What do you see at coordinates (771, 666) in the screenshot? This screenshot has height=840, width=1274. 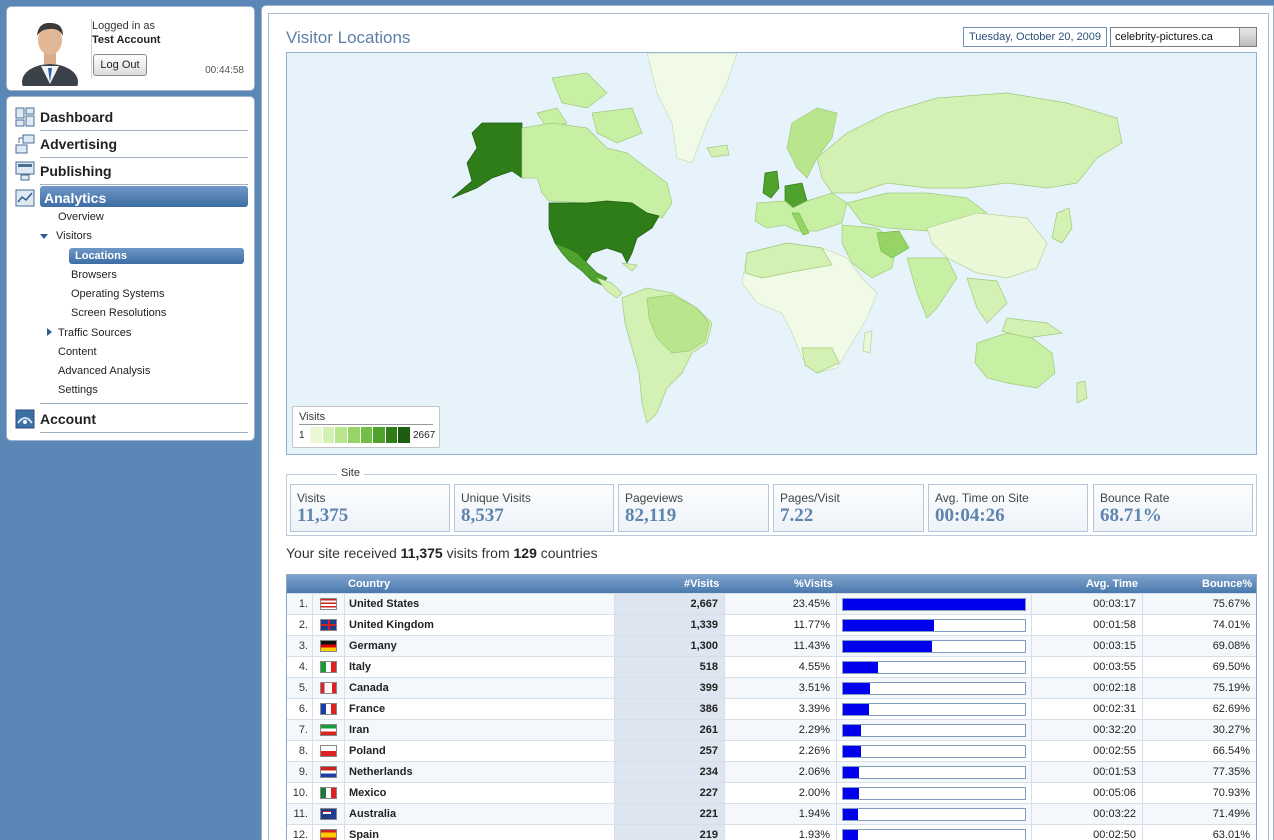 I see `table-row: 4. Italy 518 4.55% 00:03:55 69.50%` at bounding box center [771, 666].